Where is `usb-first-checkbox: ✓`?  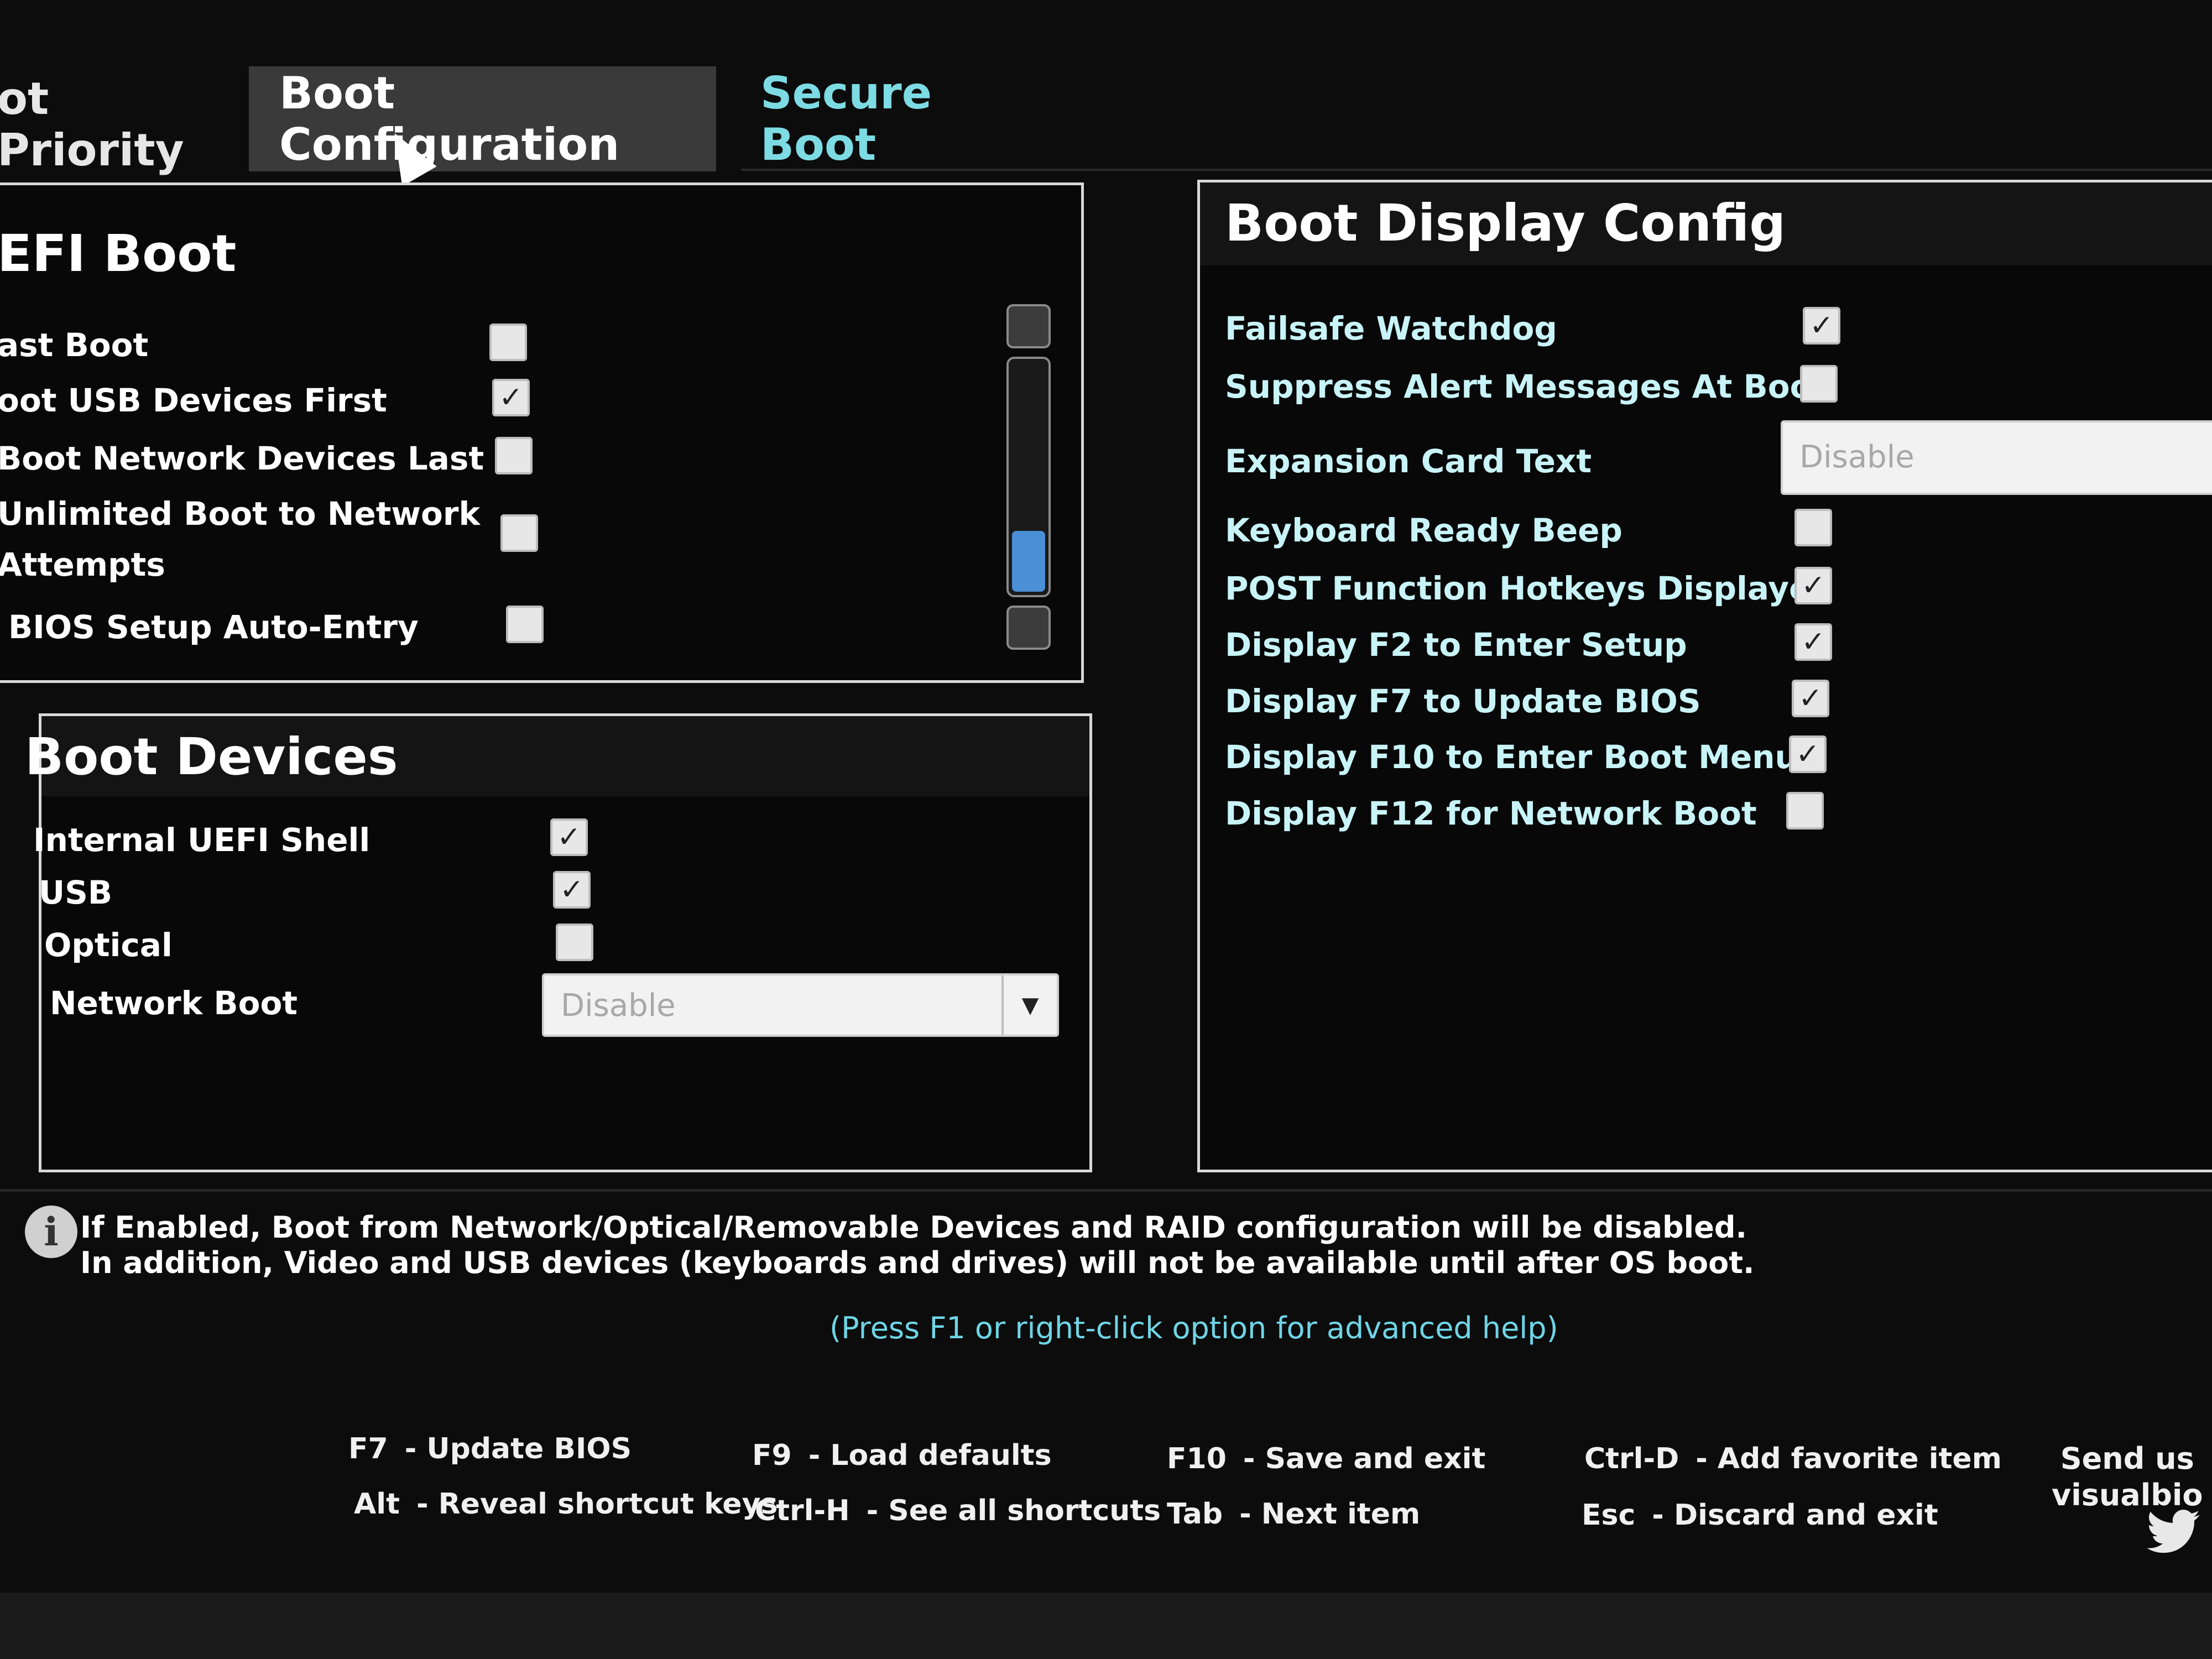 usb-first-checkbox: ✓ is located at coordinates (511, 398).